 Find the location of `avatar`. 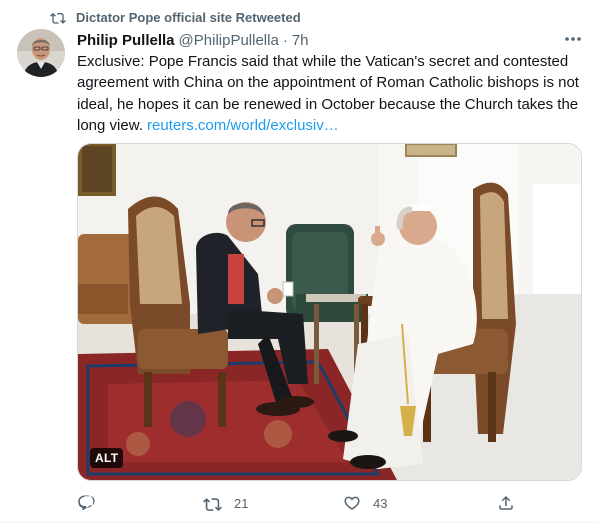

avatar is located at coordinates (41, 53).